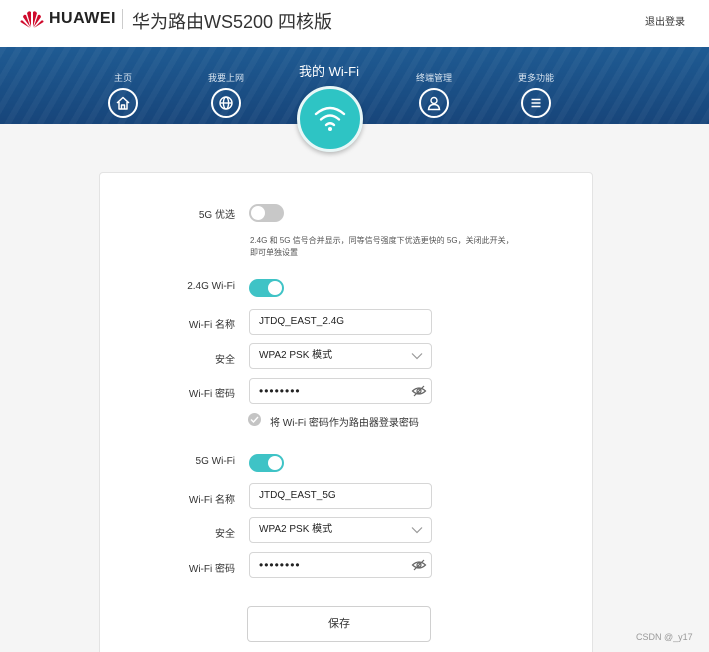  Describe the element at coordinates (266, 288) in the screenshot. I see `wifi-24g-toggle` at that location.